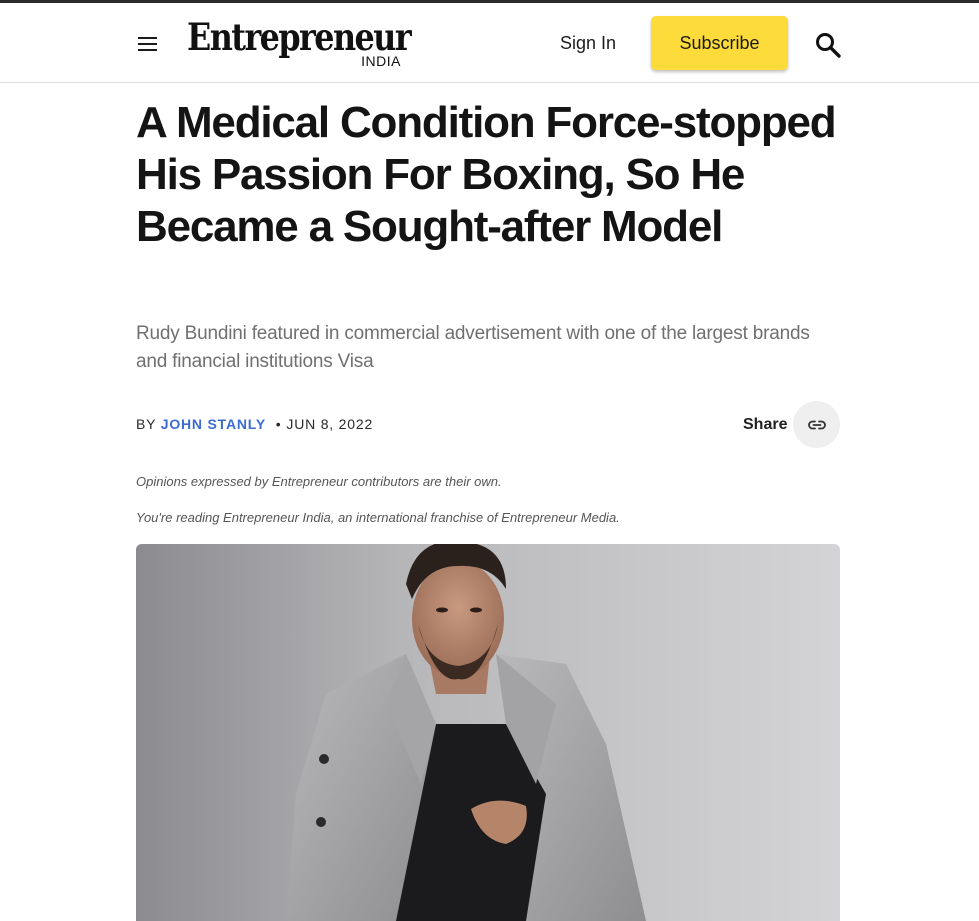  What do you see at coordinates (828, 45) in the screenshot?
I see `search-icon` at bounding box center [828, 45].